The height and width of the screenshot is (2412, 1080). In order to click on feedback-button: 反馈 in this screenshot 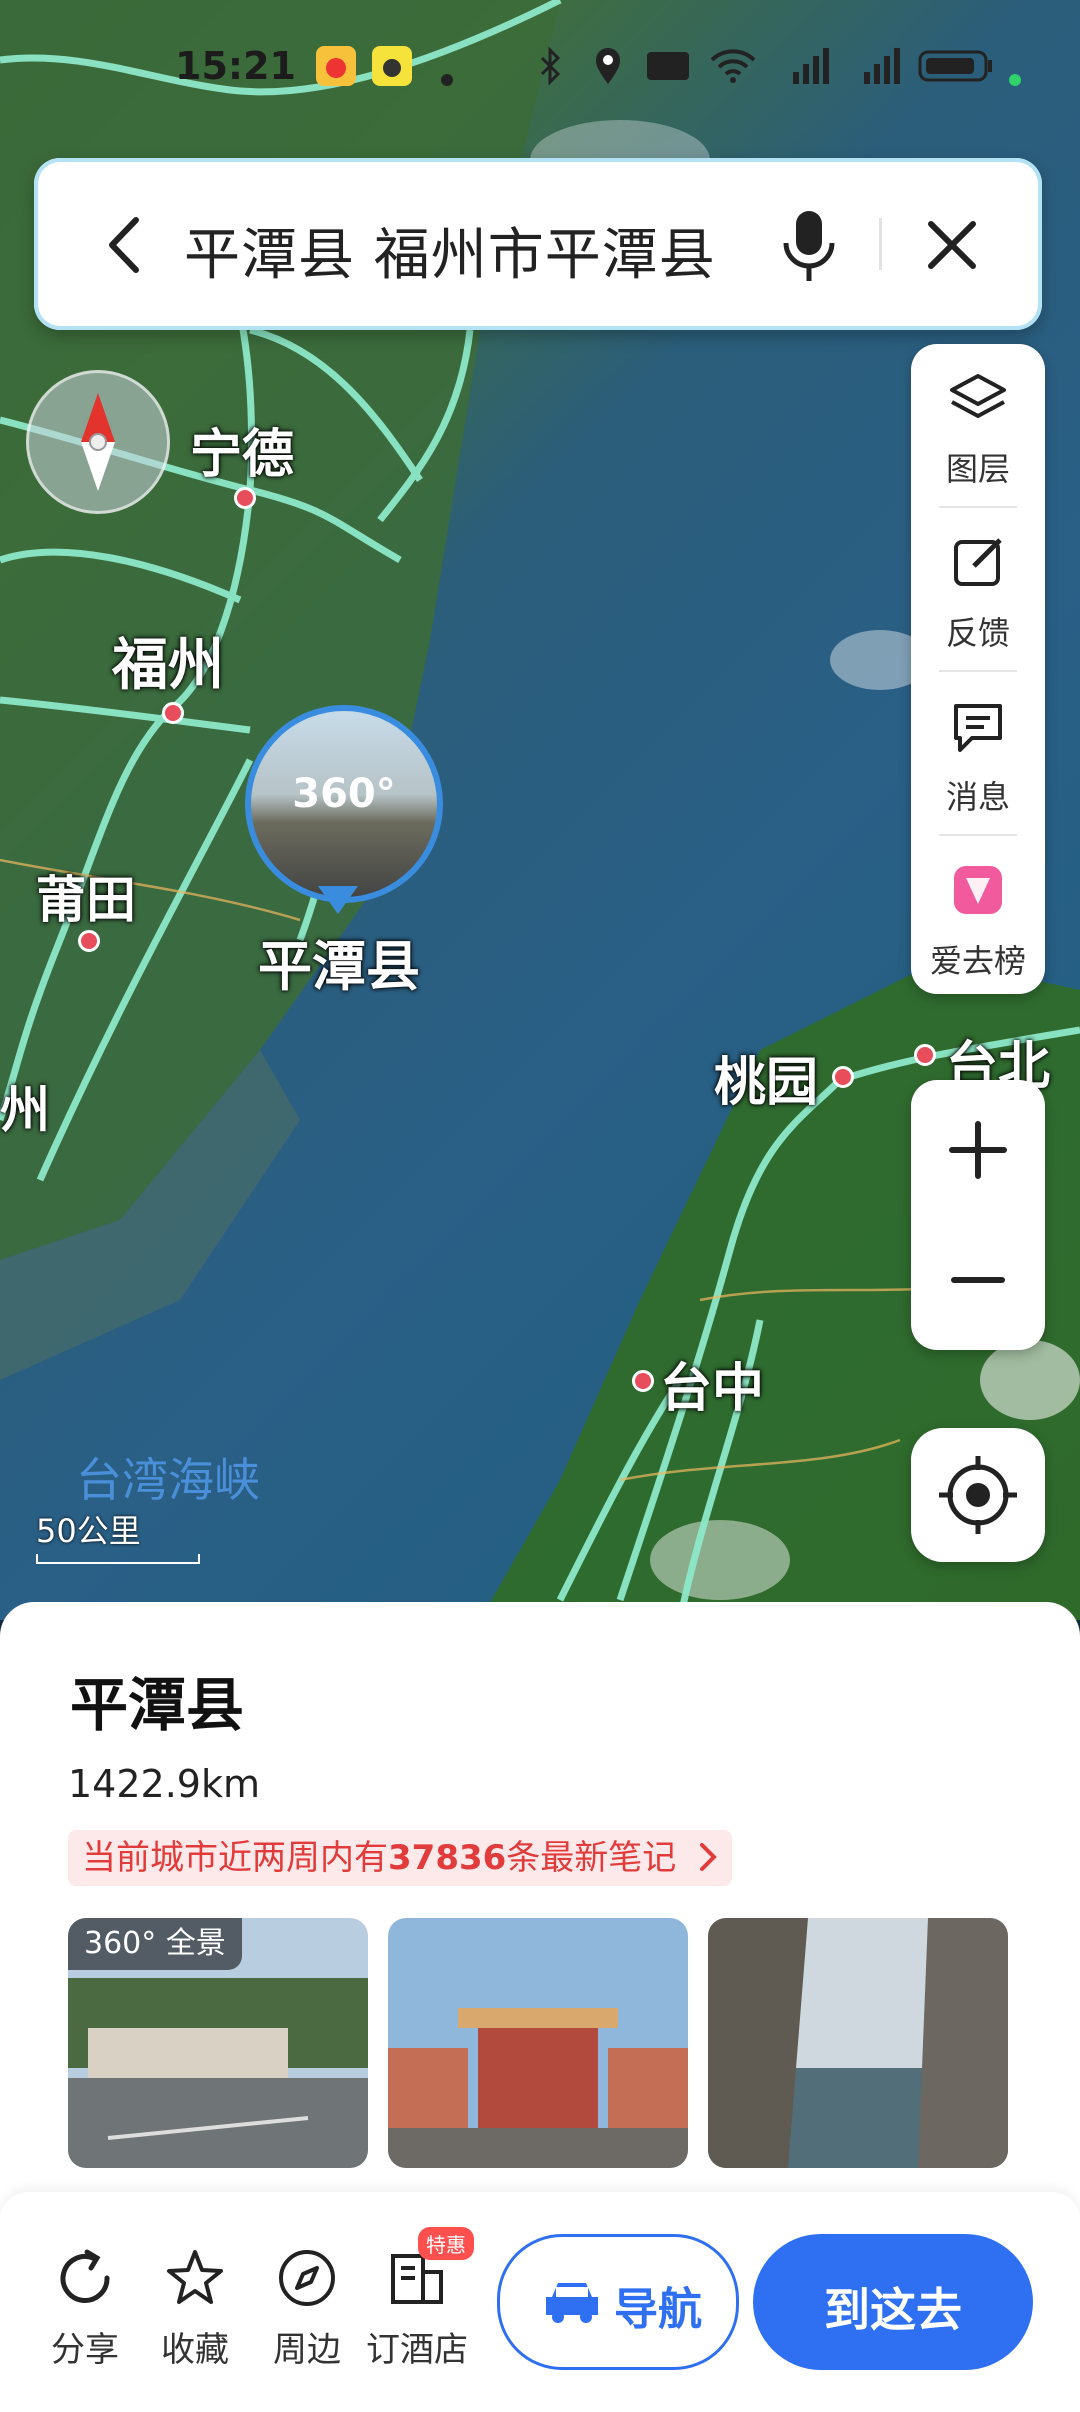, I will do `click(978, 589)`.